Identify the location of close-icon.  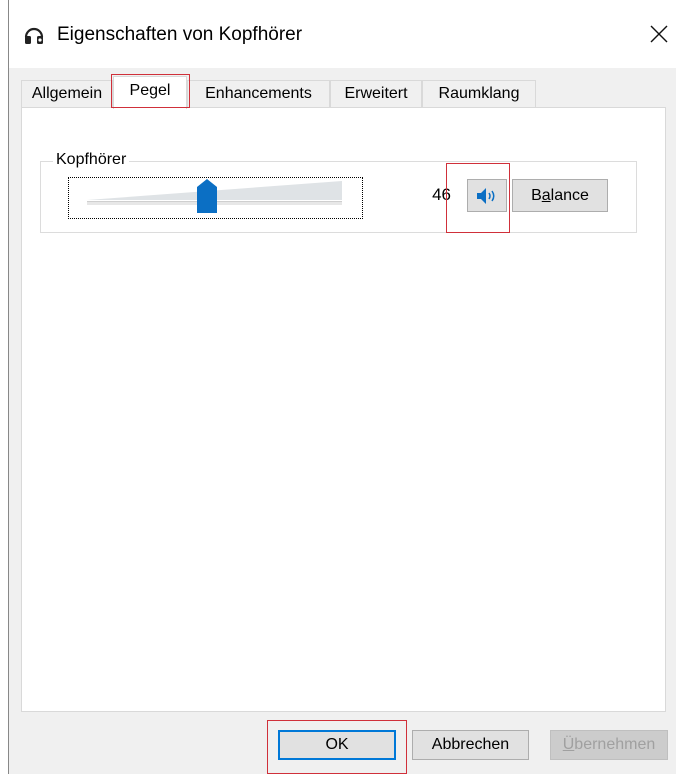
(659, 34).